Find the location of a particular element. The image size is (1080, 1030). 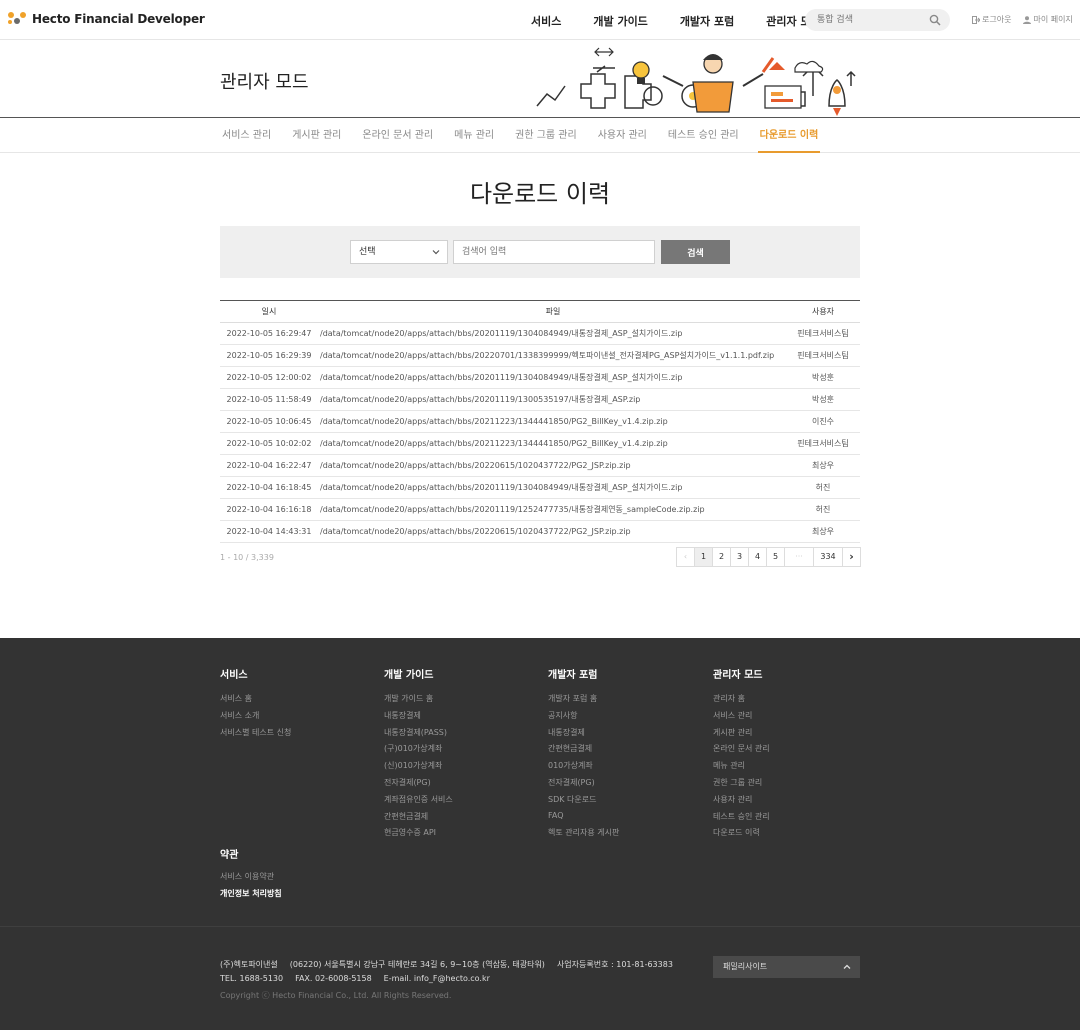

footer-link: 개발 가이드 홈 is located at coordinates (418, 701).